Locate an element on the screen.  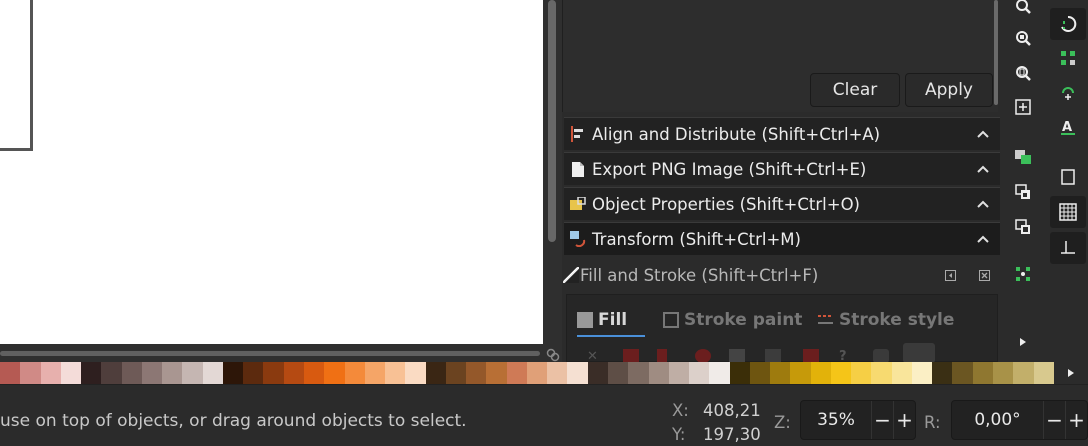
dock-align-distribute: Align and Distribute (Shift+Ctrl+A) is located at coordinates (782, 133).